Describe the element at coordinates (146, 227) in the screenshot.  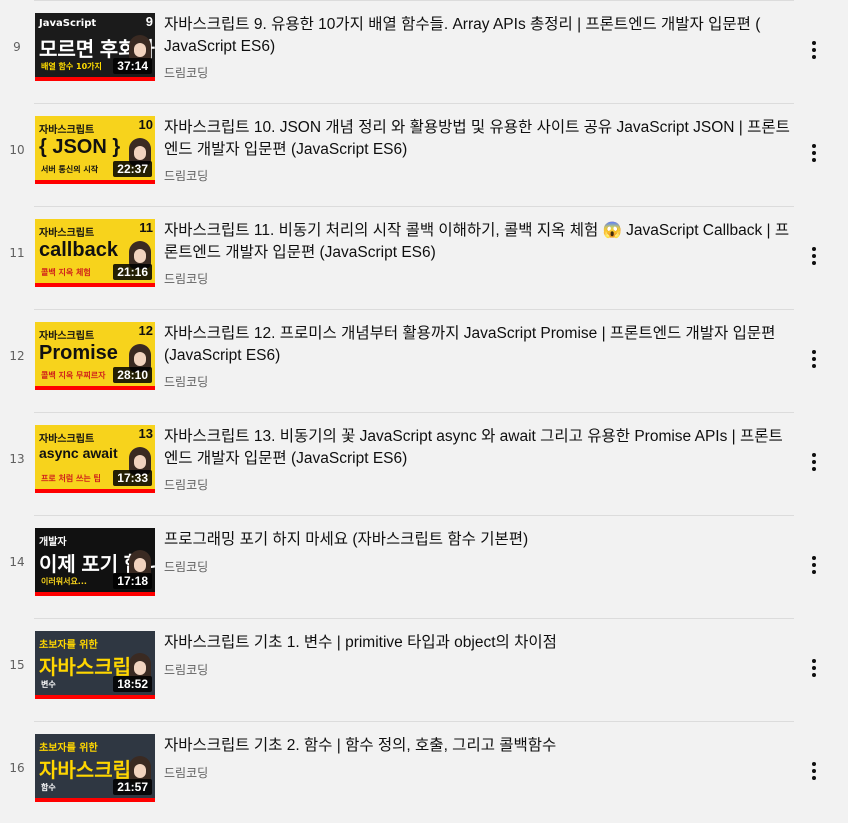
I see `thumbnail-episode-number: 11` at that location.